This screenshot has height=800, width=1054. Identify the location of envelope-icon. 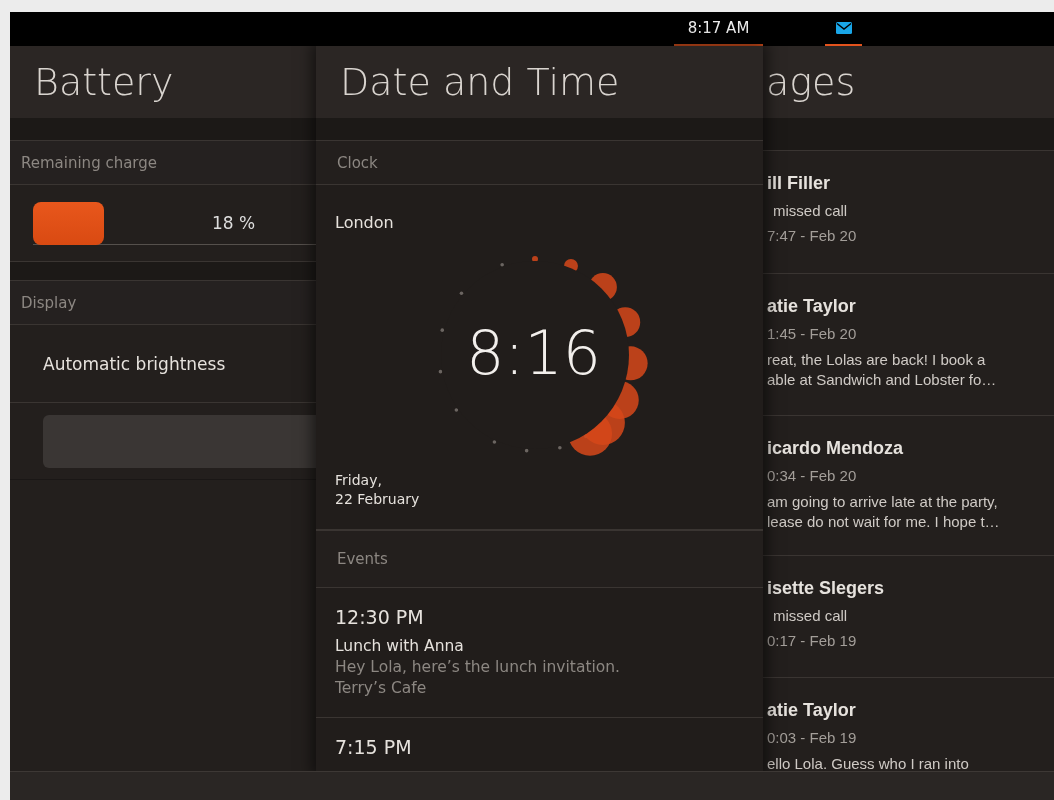
(843, 28).